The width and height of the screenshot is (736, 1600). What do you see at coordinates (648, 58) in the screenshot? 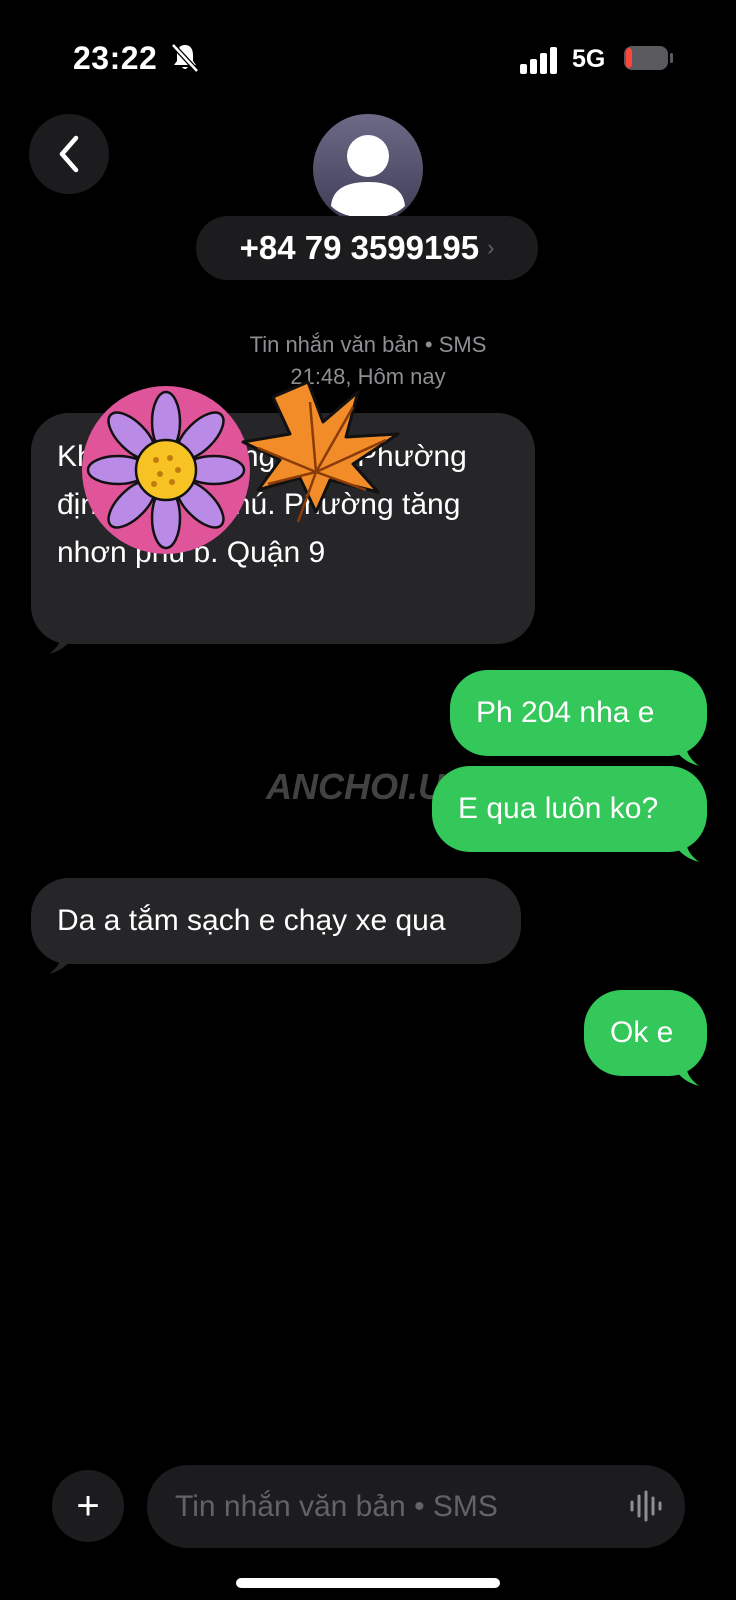
I see `battery-icon` at bounding box center [648, 58].